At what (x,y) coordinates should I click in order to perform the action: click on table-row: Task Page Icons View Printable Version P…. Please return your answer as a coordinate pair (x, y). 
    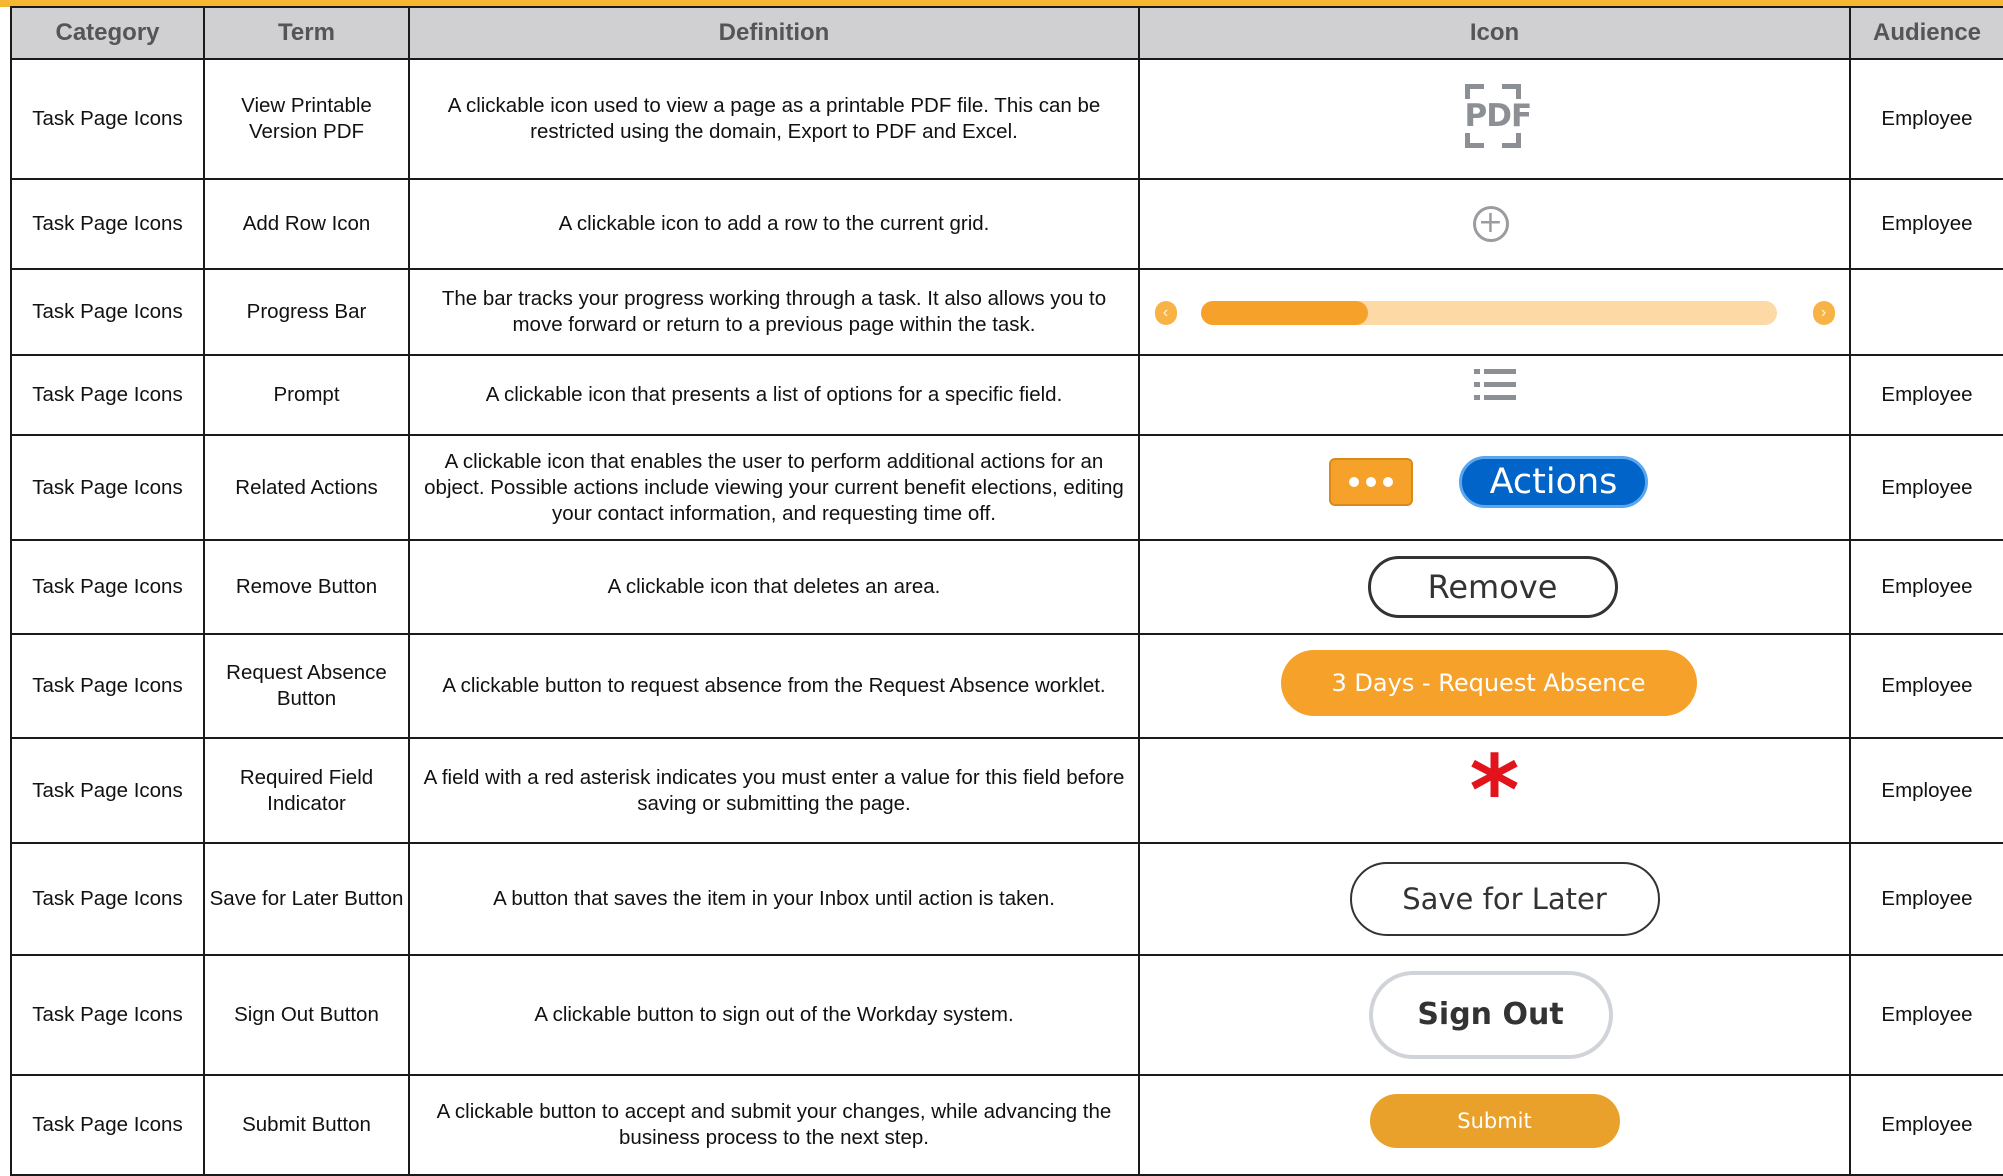
    Looking at the image, I should click on (1006, 119).